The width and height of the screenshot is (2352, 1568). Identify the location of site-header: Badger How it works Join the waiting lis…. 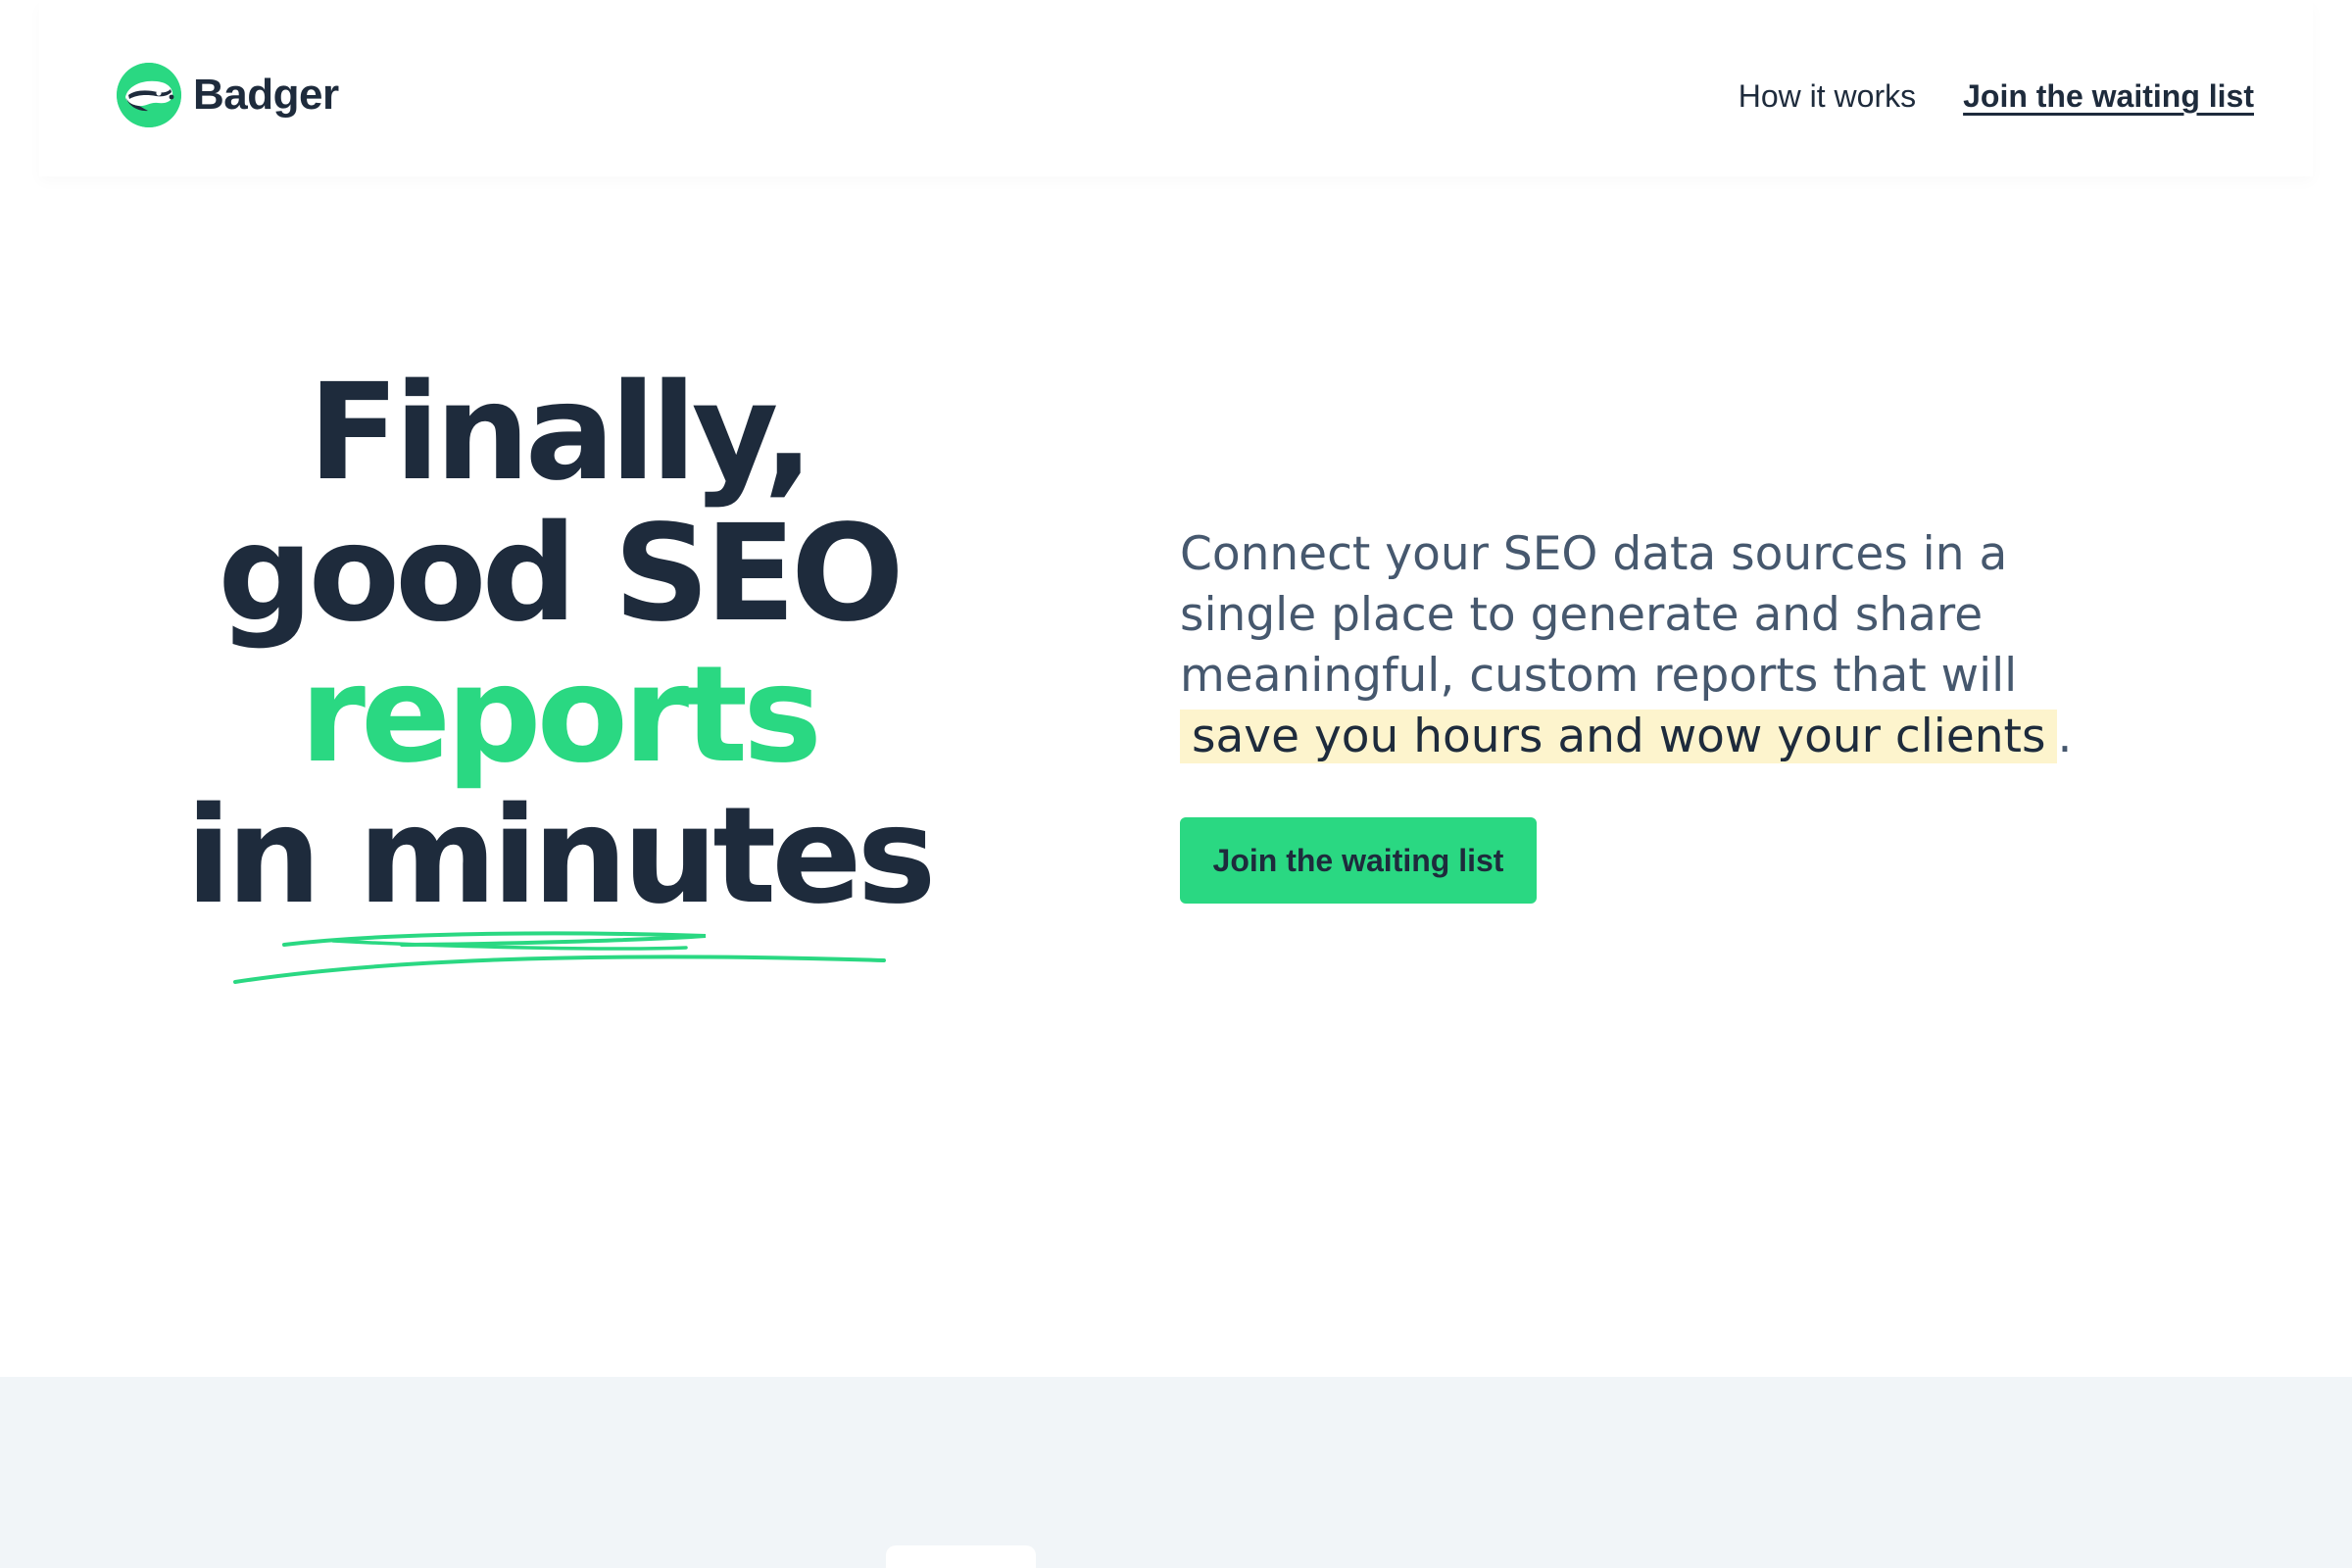
(1176, 88).